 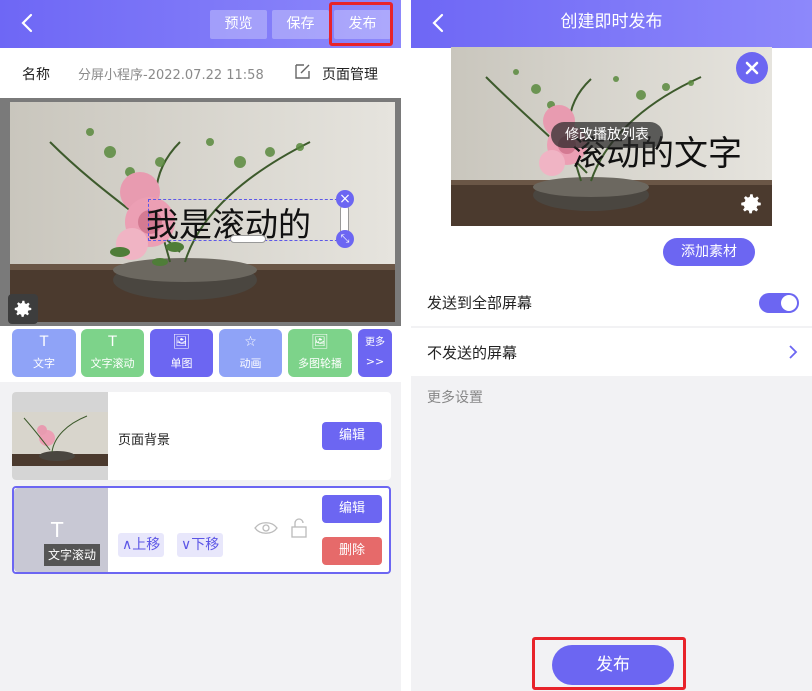 What do you see at coordinates (181, 342) in the screenshot?
I see `image-icon: 🖼` at bounding box center [181, 342].